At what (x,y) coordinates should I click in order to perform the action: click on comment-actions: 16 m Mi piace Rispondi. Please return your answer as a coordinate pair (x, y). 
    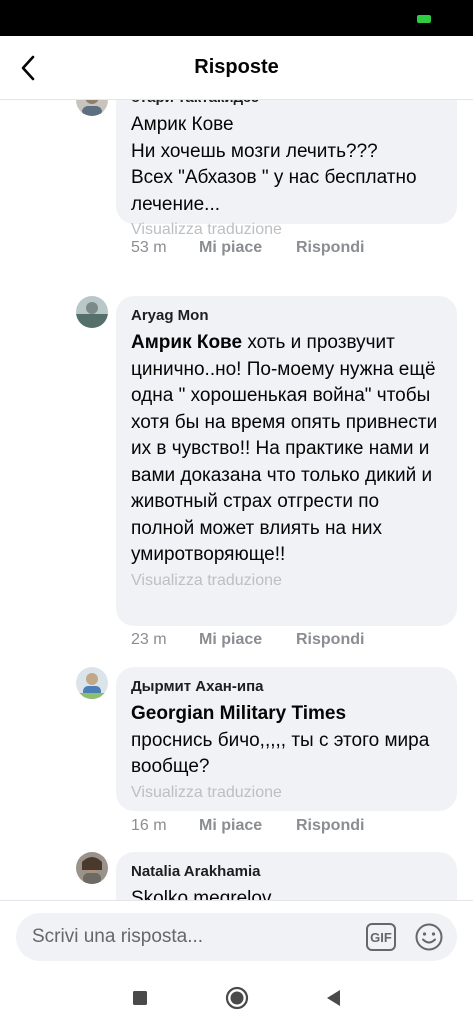
    Looking at the image, I should click on (247, 826).